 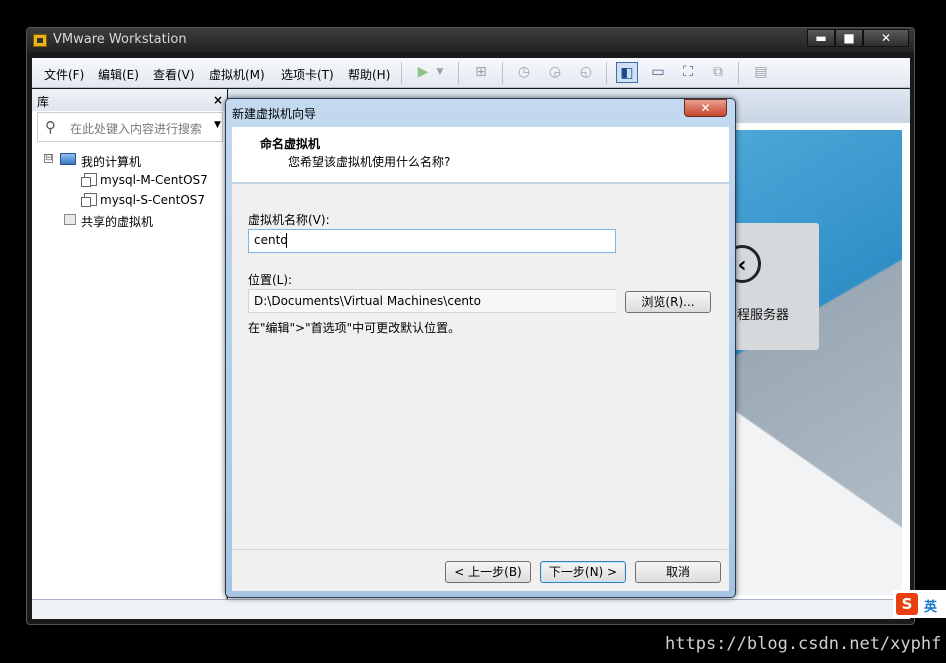 I want to click on window-title: VMware Workstation, so click(x=120, y=39).